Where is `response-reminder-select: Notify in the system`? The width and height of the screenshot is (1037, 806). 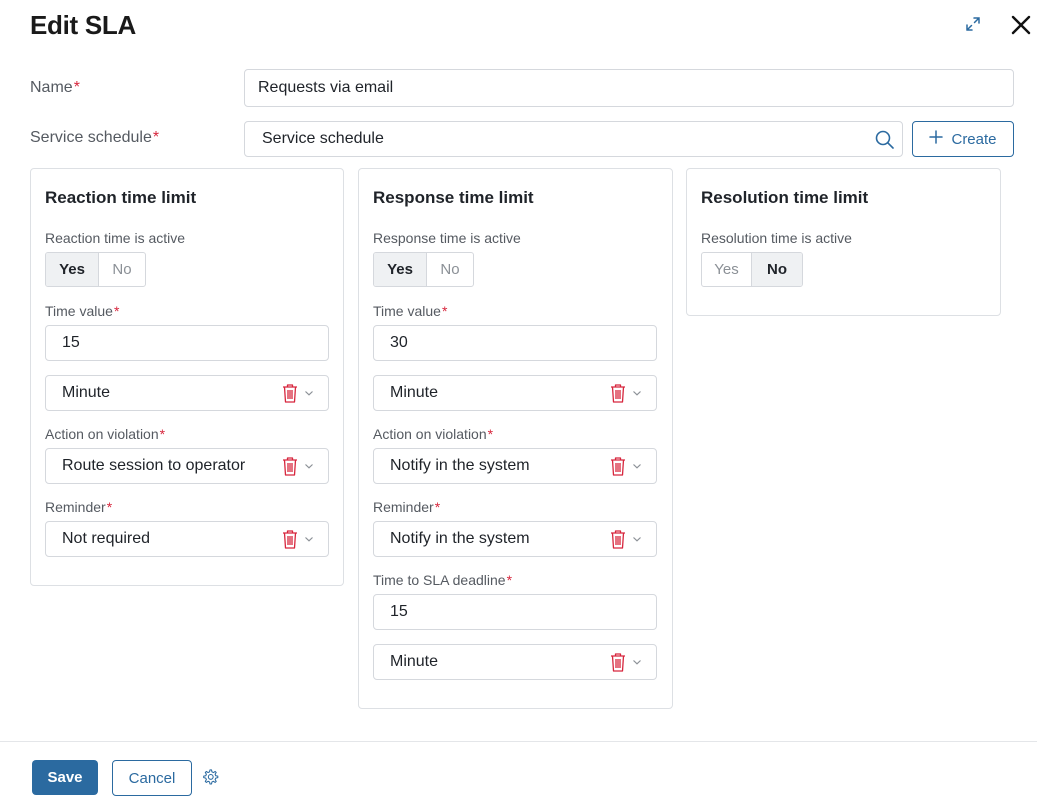 response-reminder-select: Notify in the system is located at coordinates (515, 539).